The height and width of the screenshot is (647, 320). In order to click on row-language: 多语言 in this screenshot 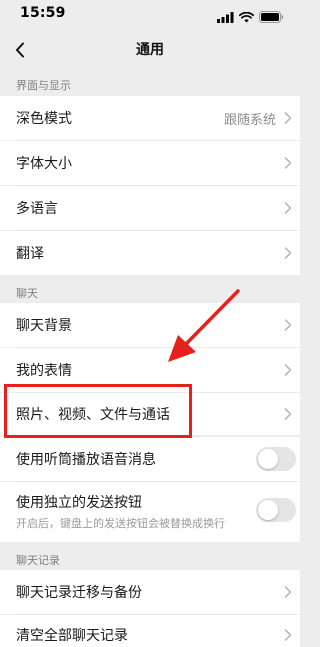, I will do `click(150, 208)`.